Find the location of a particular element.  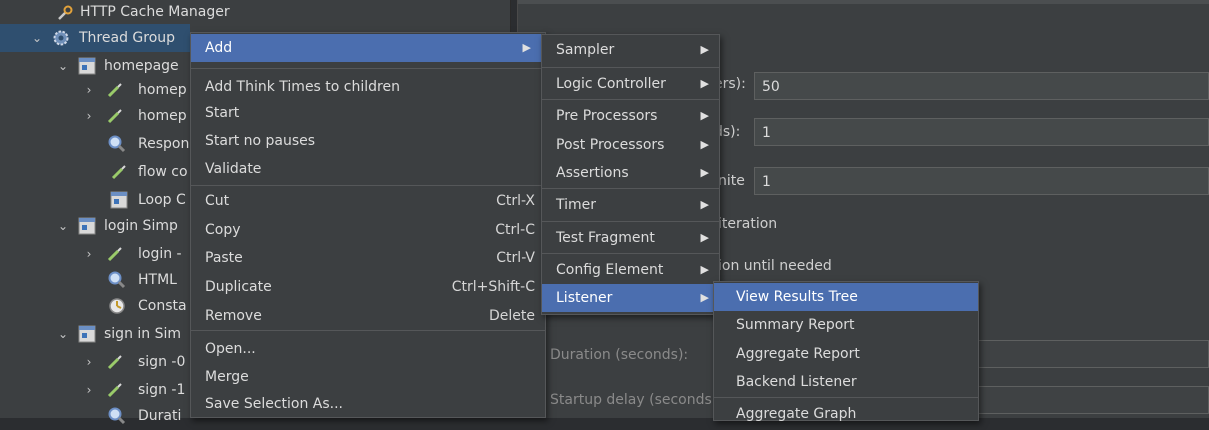

tree-item-label: Loop C is located at coordinates (162, 200).